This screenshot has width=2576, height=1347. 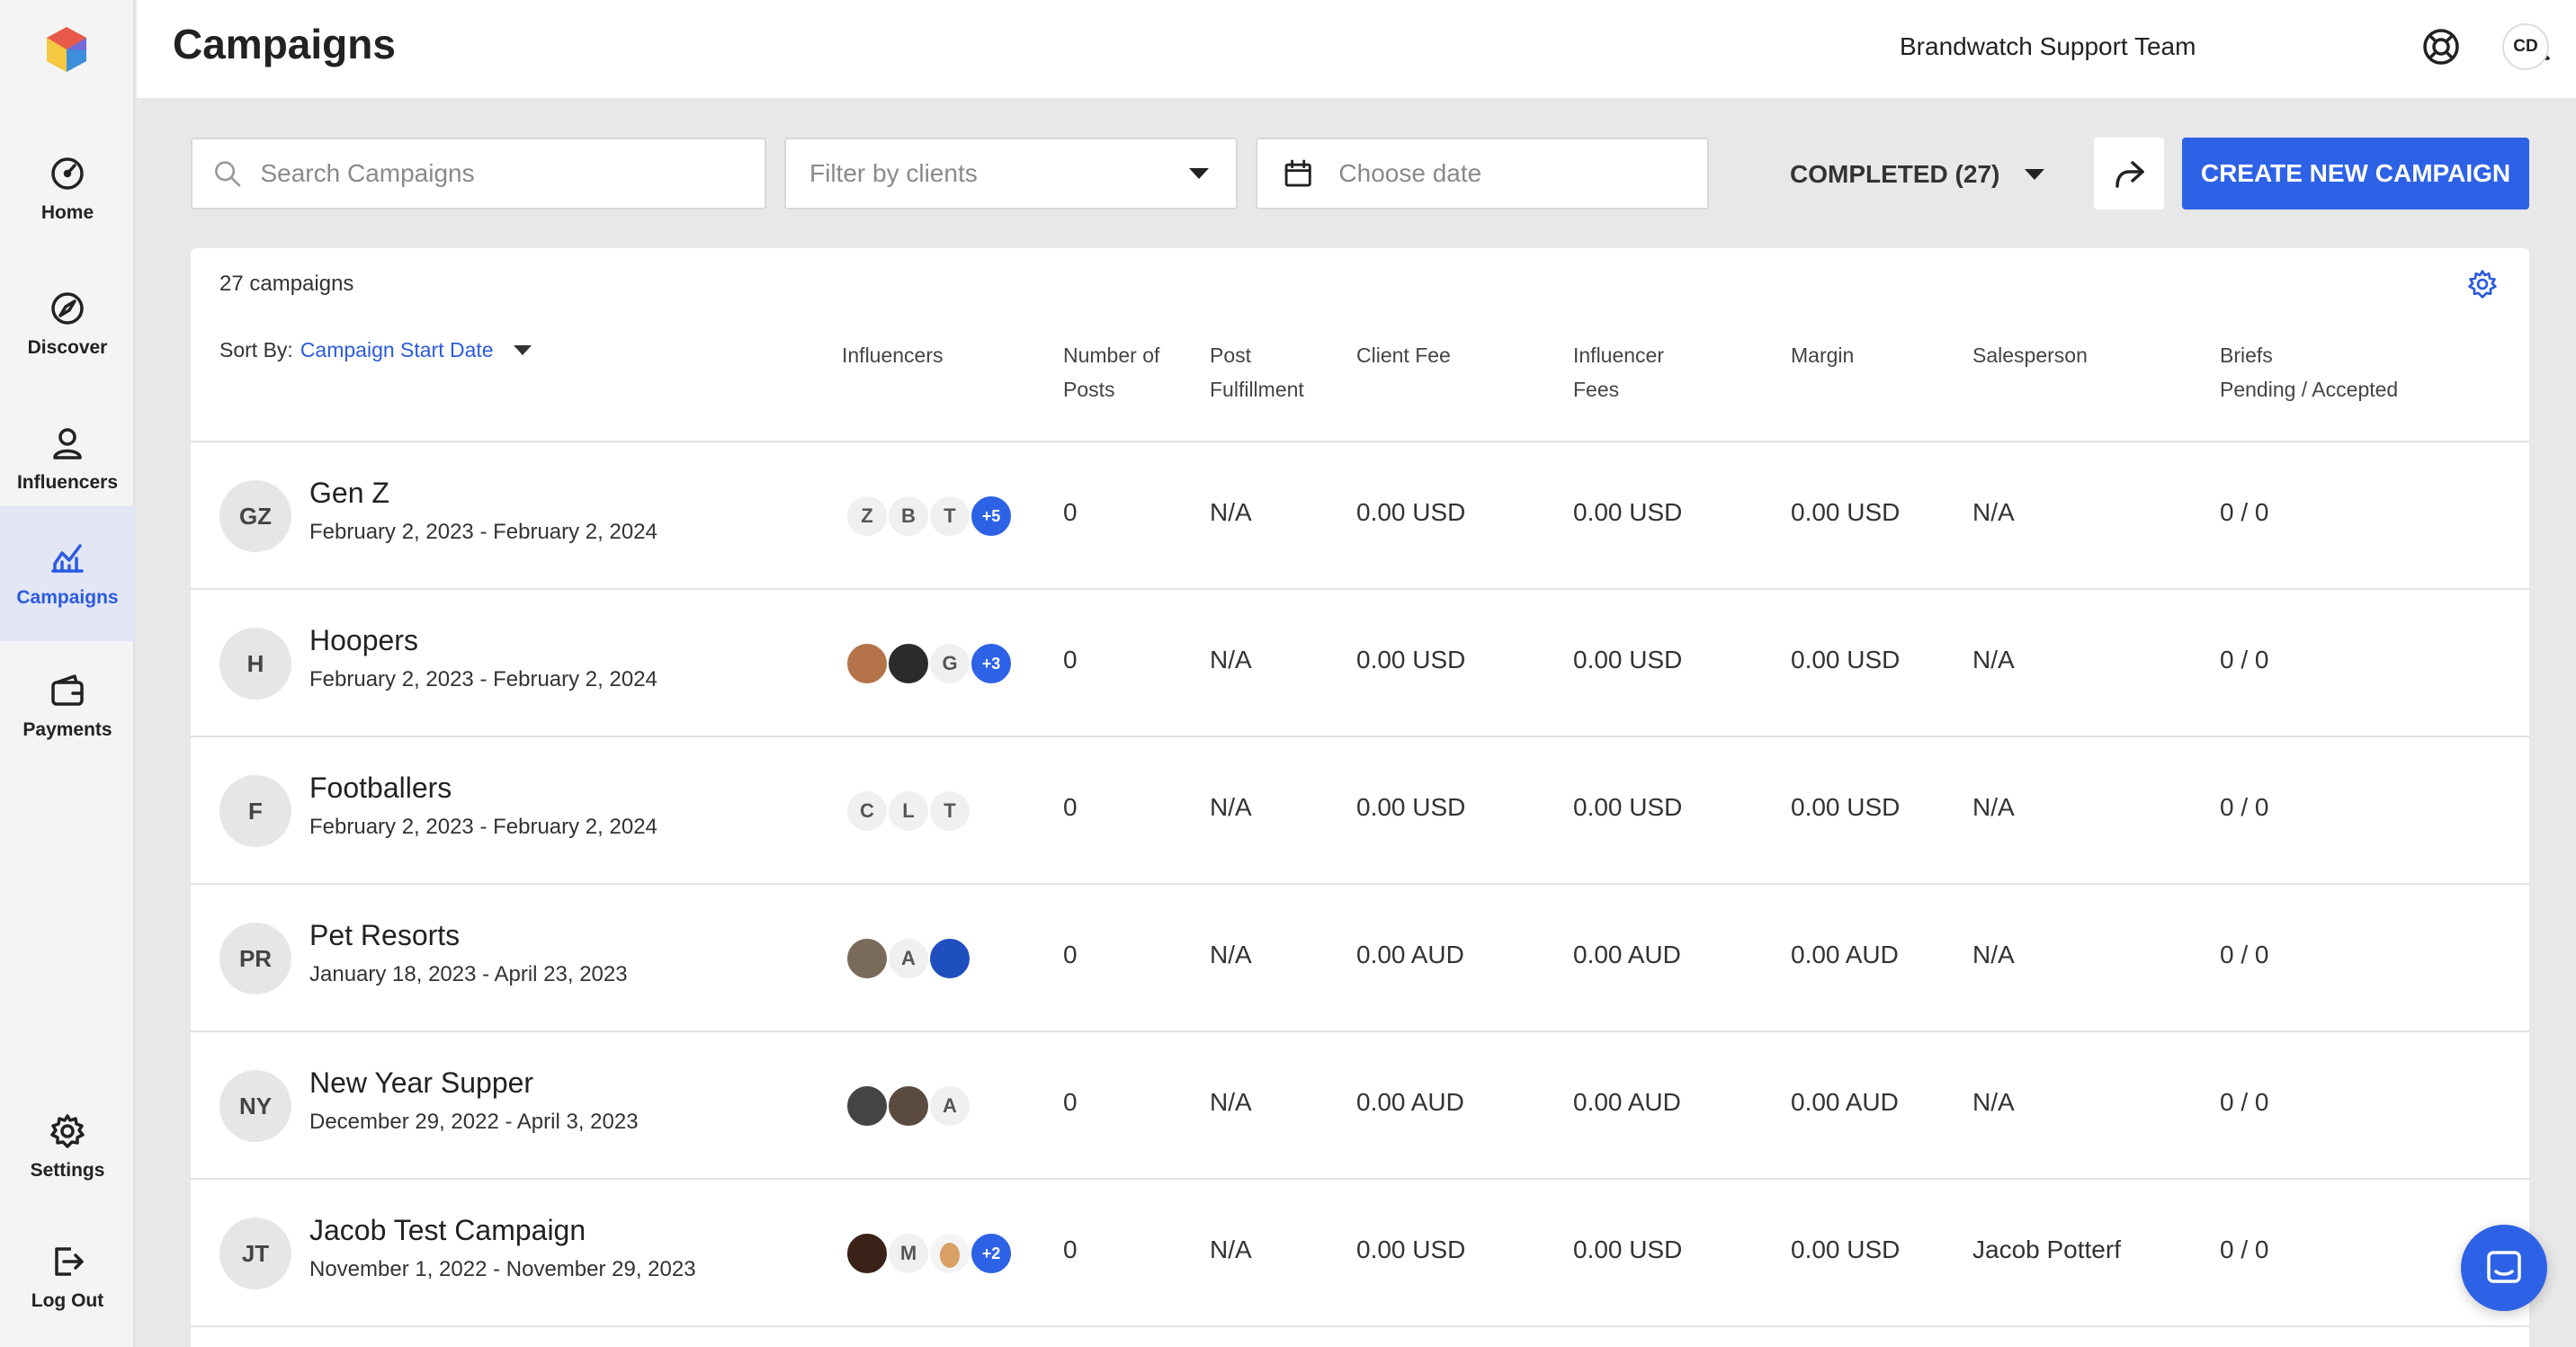 I want to click on share-button, so click(x=2129, y=174).